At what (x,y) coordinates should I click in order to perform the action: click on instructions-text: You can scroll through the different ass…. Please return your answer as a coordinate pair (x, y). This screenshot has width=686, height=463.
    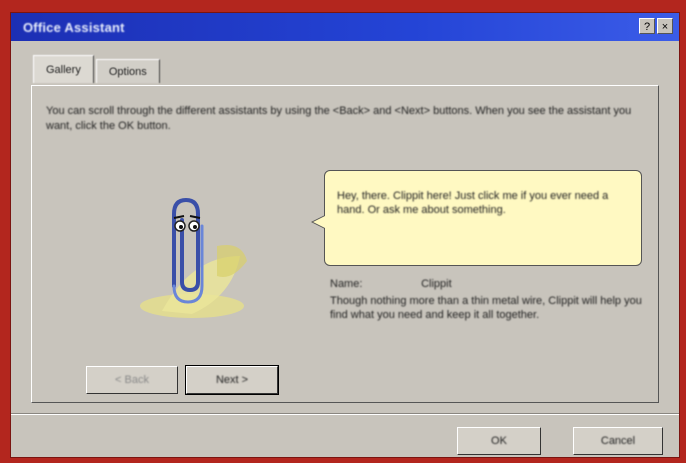
    Looking at the image, I should click on (339, 118).